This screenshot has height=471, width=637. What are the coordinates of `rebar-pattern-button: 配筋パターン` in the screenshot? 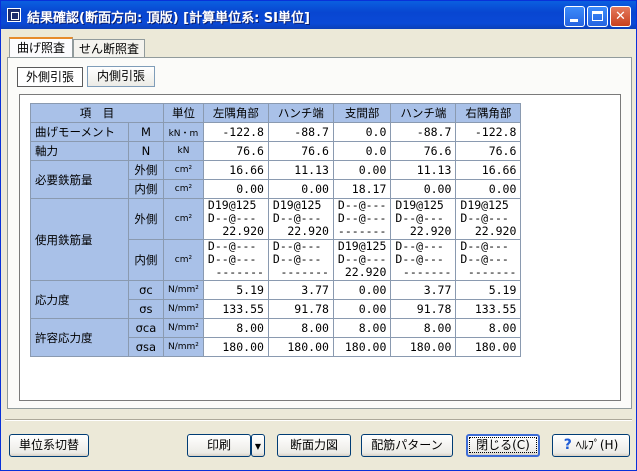 It's located at (407, 445).